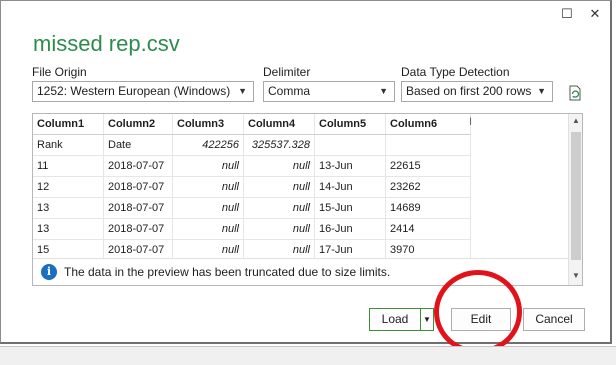 This screenshot has height=365, width=616. What do you see at coordinates (481, 319) in the screenshot?
I see `edit-button: Edit` at bounding box center [481, 319].